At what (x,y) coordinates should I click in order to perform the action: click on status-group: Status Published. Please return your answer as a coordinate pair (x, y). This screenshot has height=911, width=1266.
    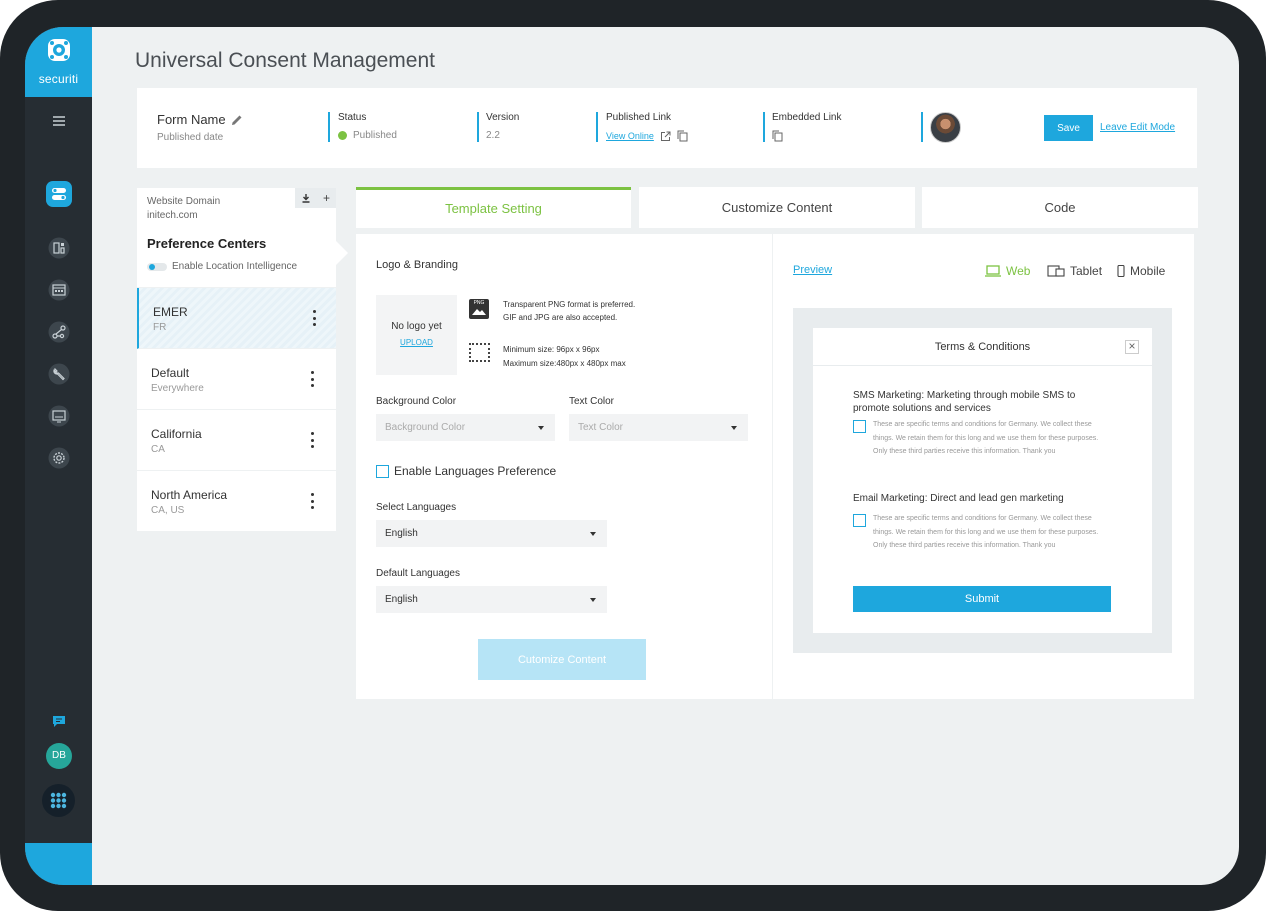
    Looking at the image, I should click on (367, 126).